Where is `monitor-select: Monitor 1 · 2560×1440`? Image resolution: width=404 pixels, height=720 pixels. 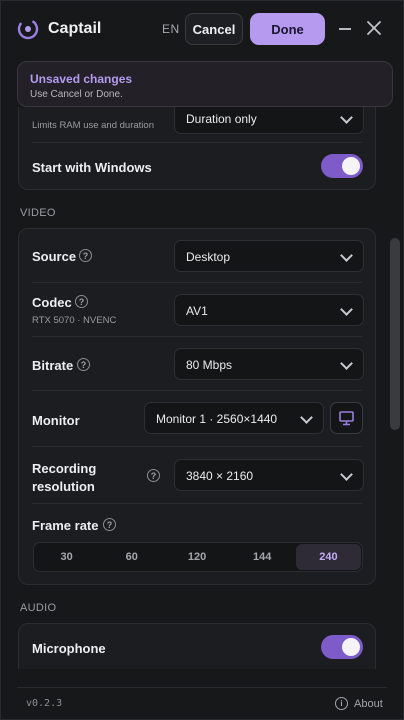 monitor-select: Monitor 1 · 2560×1440 is located at coordinates (234, 418).